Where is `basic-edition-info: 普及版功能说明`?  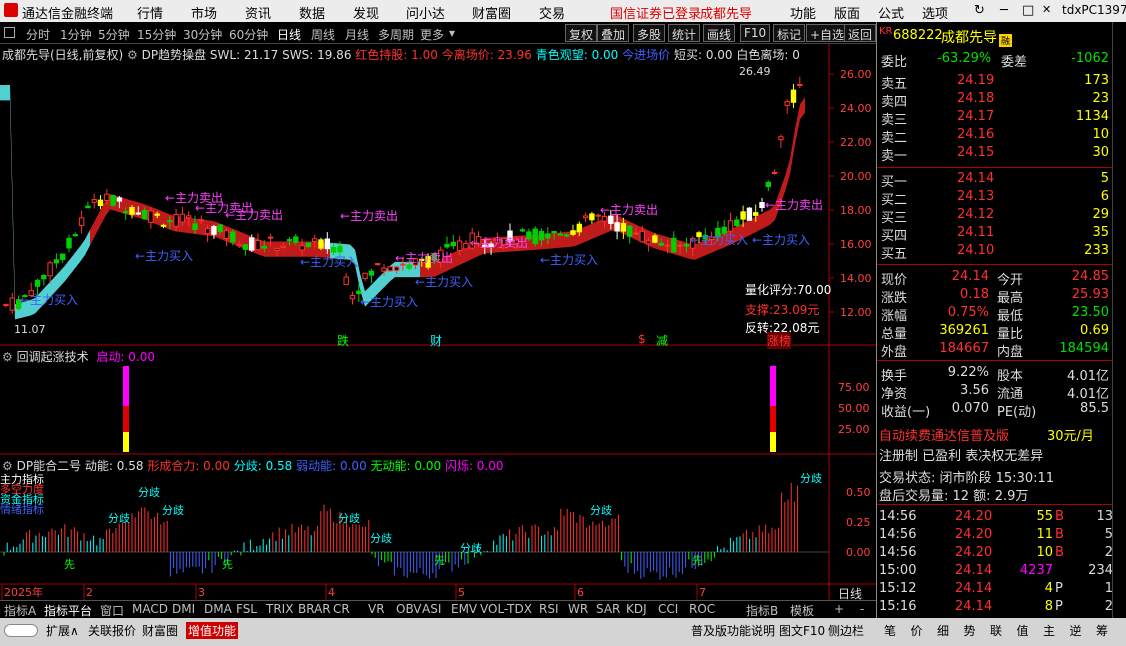 basic-edition-info: 普及版功能说明 is located at coordinates (733, 630).